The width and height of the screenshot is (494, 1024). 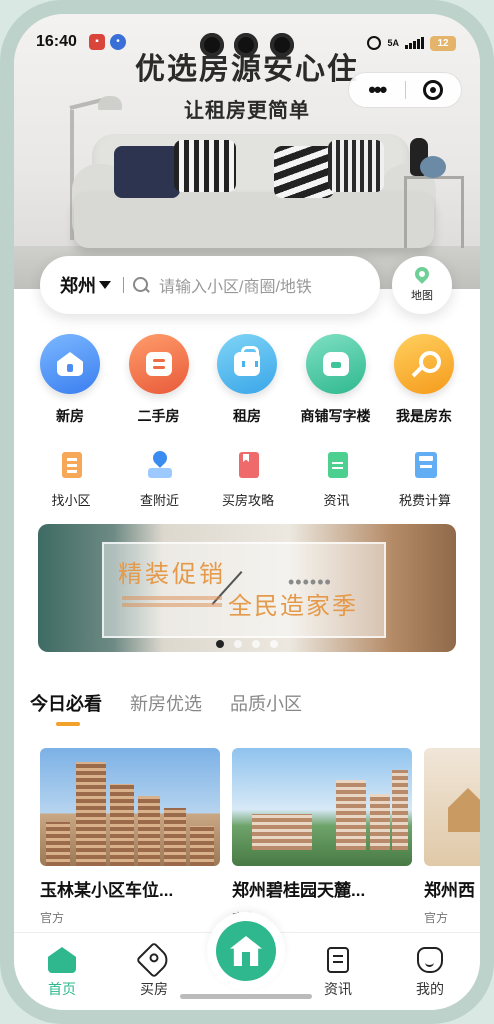 I want to click on tool-label: 税费计算, so click(x=424, y=500).